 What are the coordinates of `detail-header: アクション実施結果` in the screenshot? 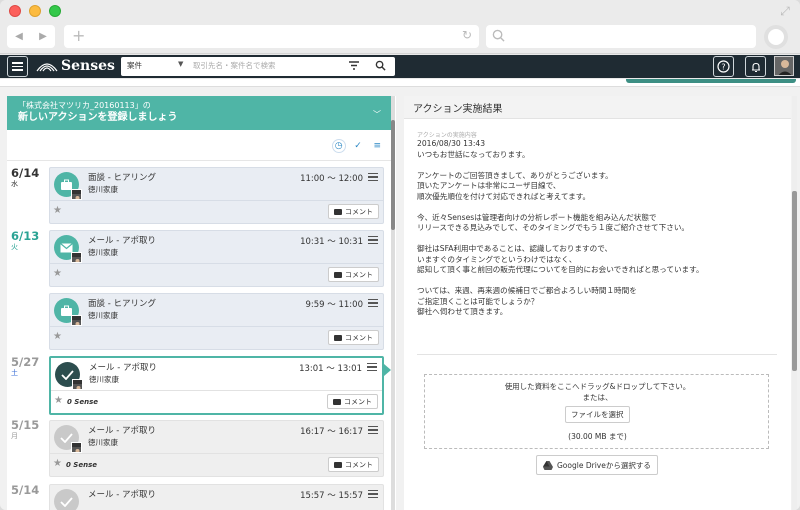 It's located at (597, 107).